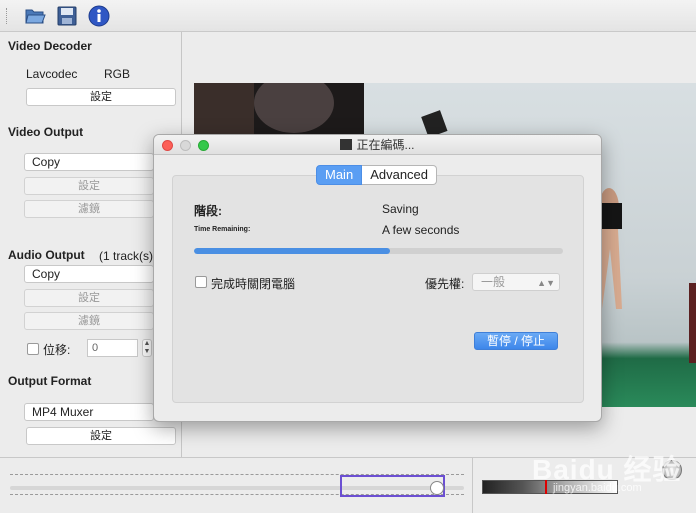  What do you see at coordinates (346, 144) in the screenshot?
I see `clapperboard-icon` at bounding box center [346, 144].